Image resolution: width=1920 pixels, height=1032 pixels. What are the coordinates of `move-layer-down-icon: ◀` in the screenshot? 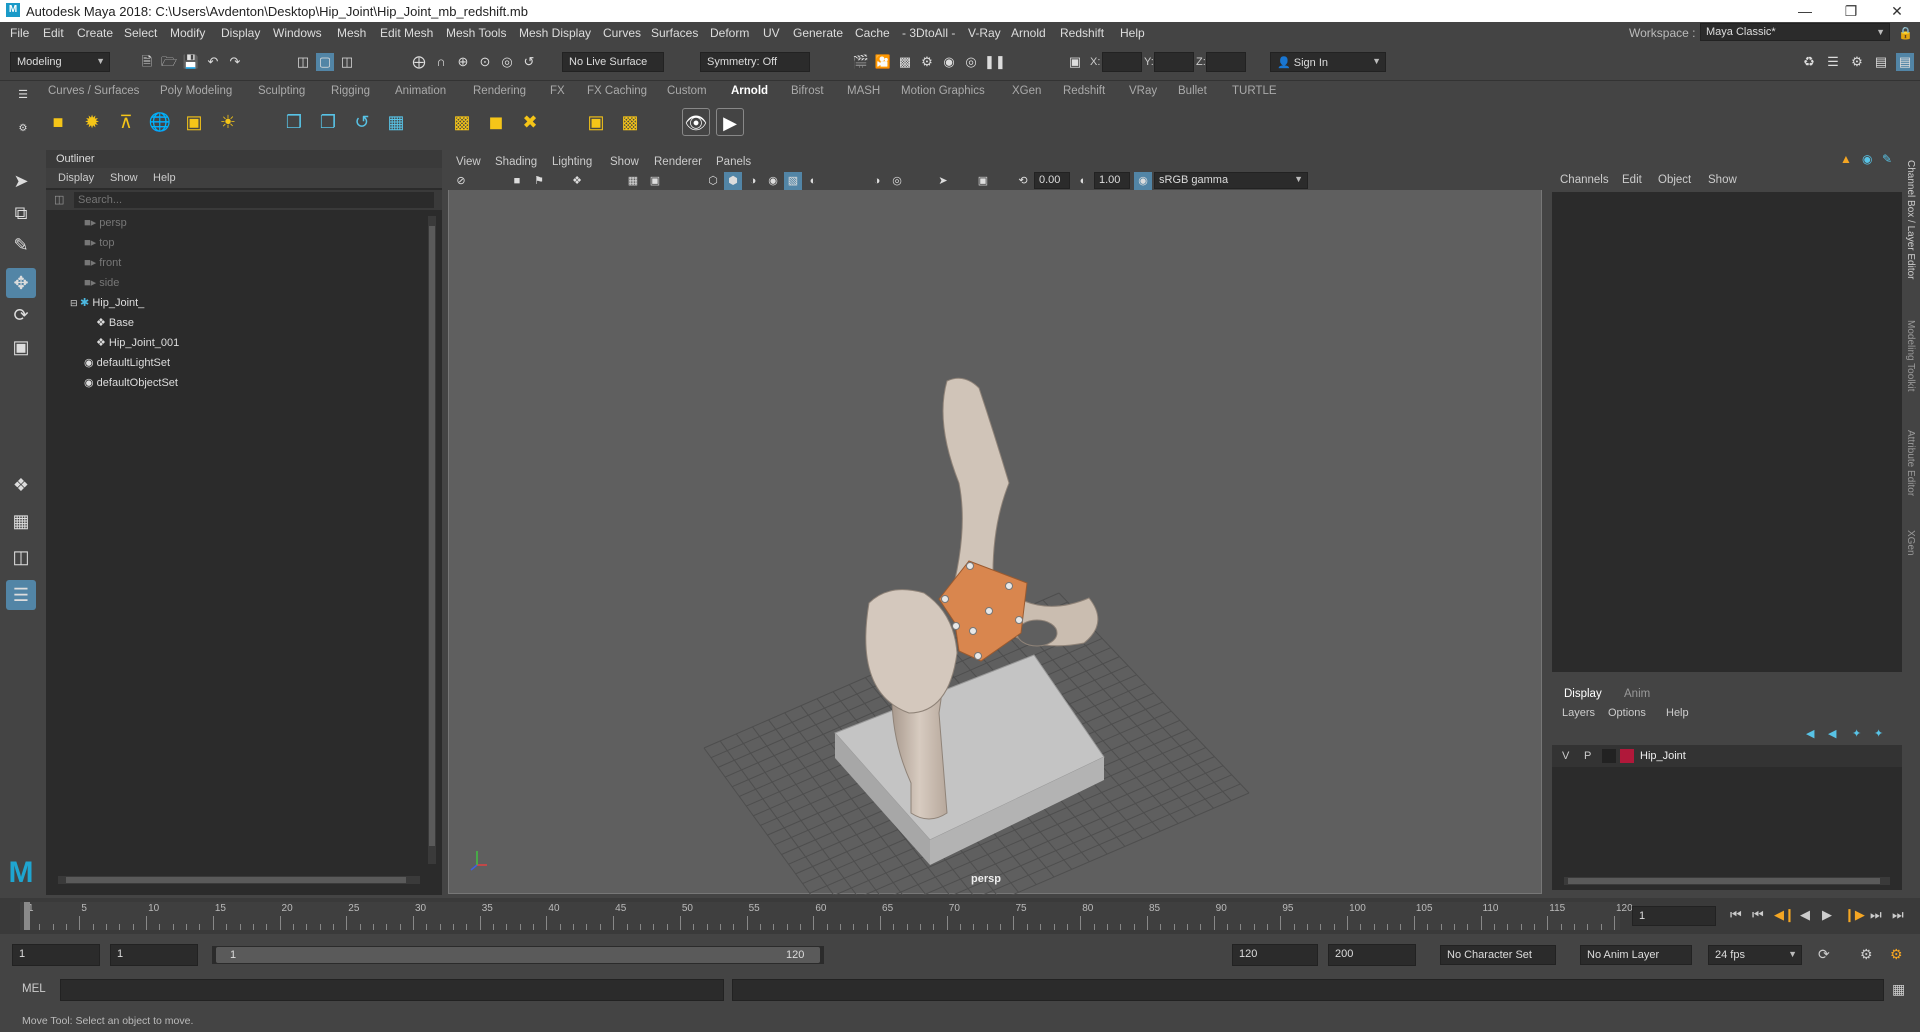 It's located at (1832, 733).